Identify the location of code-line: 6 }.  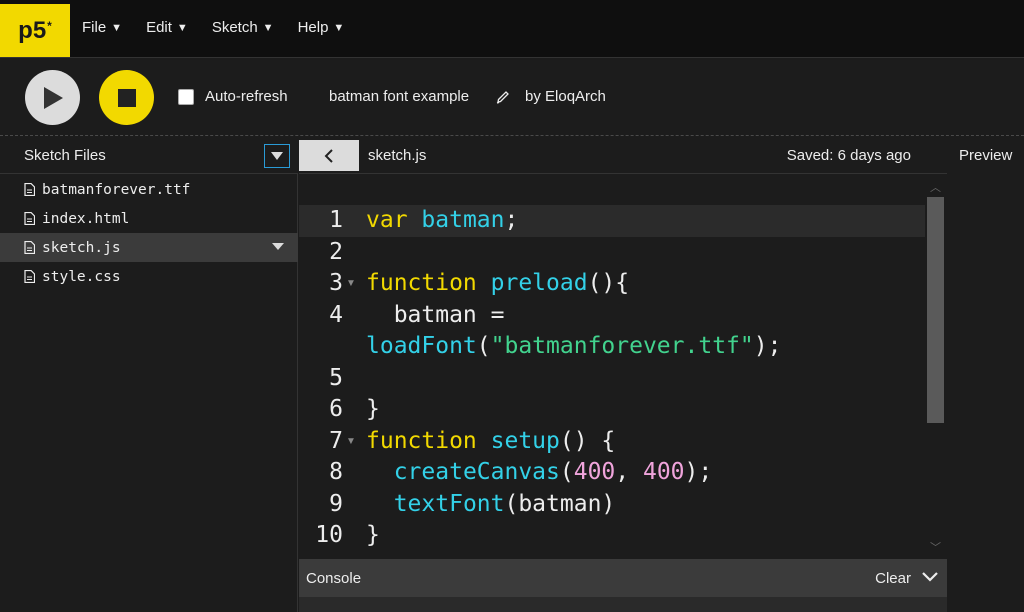
(612, 410).